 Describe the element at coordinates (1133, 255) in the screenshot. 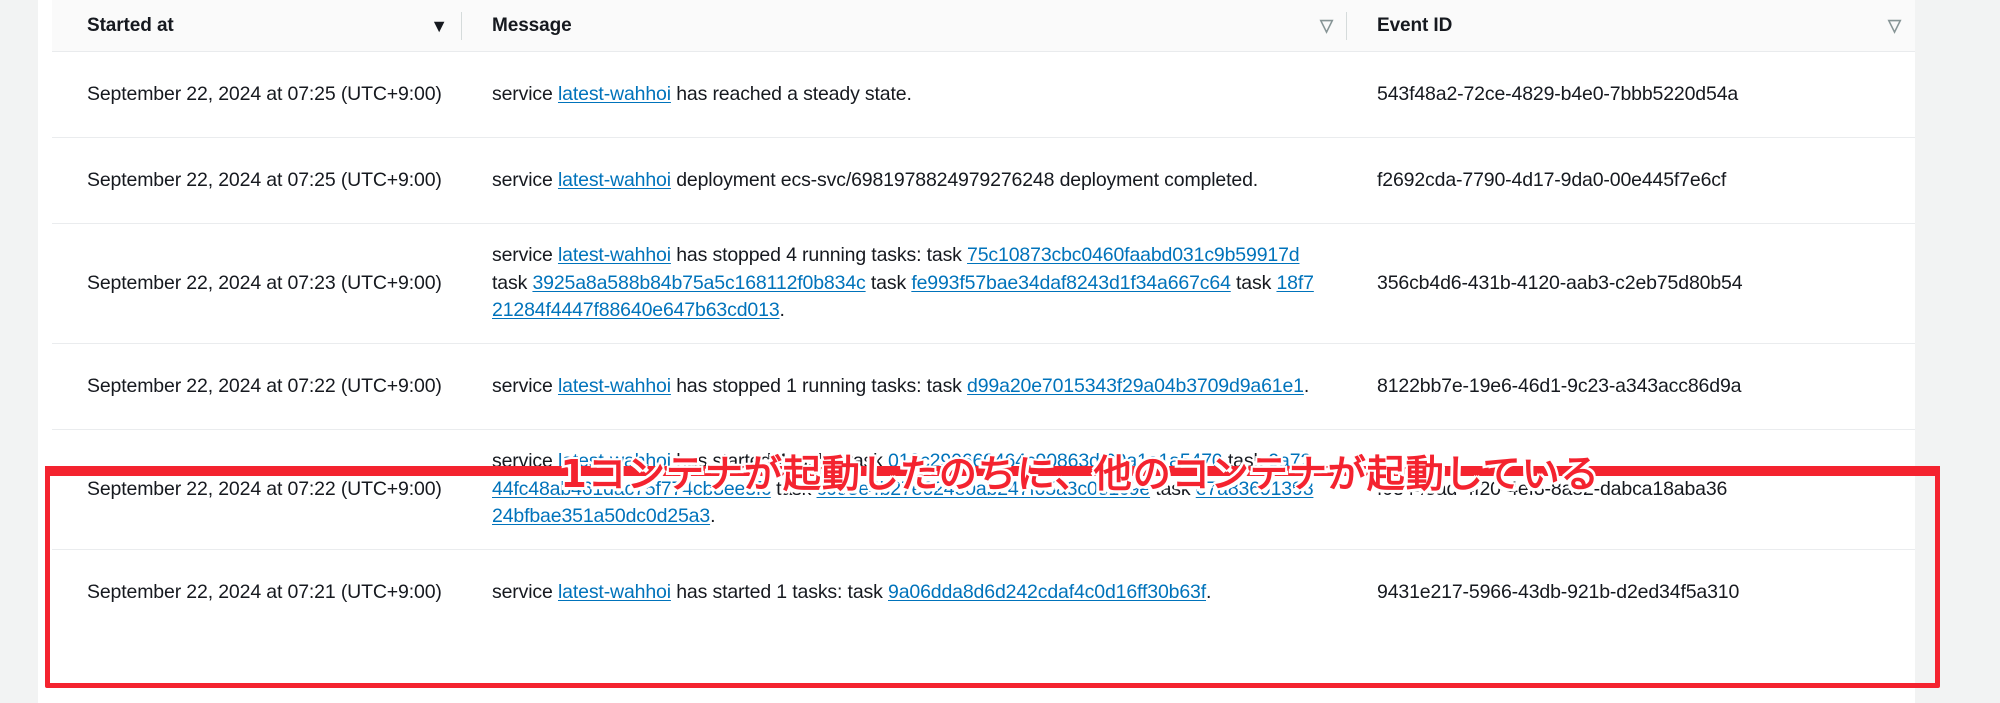

I see `message-link: 75c10873cbc0460faabd031c9b59917d` at that location.